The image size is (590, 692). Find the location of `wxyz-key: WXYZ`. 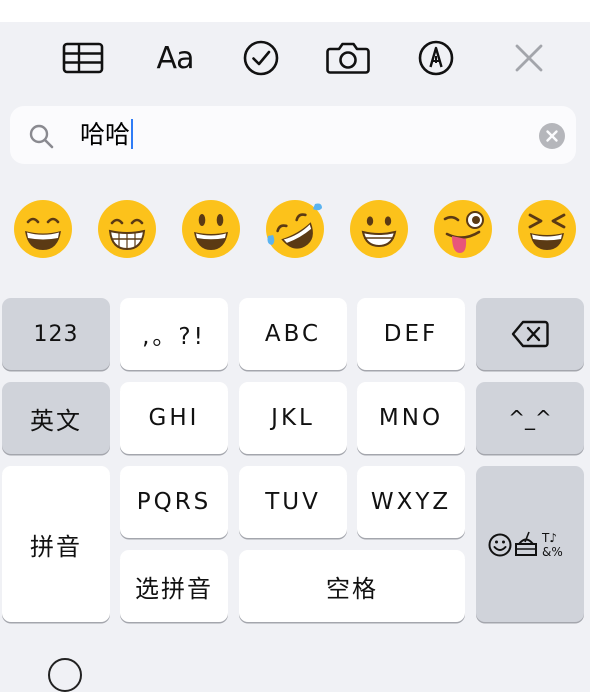

wxyz-key: WXYZ is located at coordinates (411, 502).